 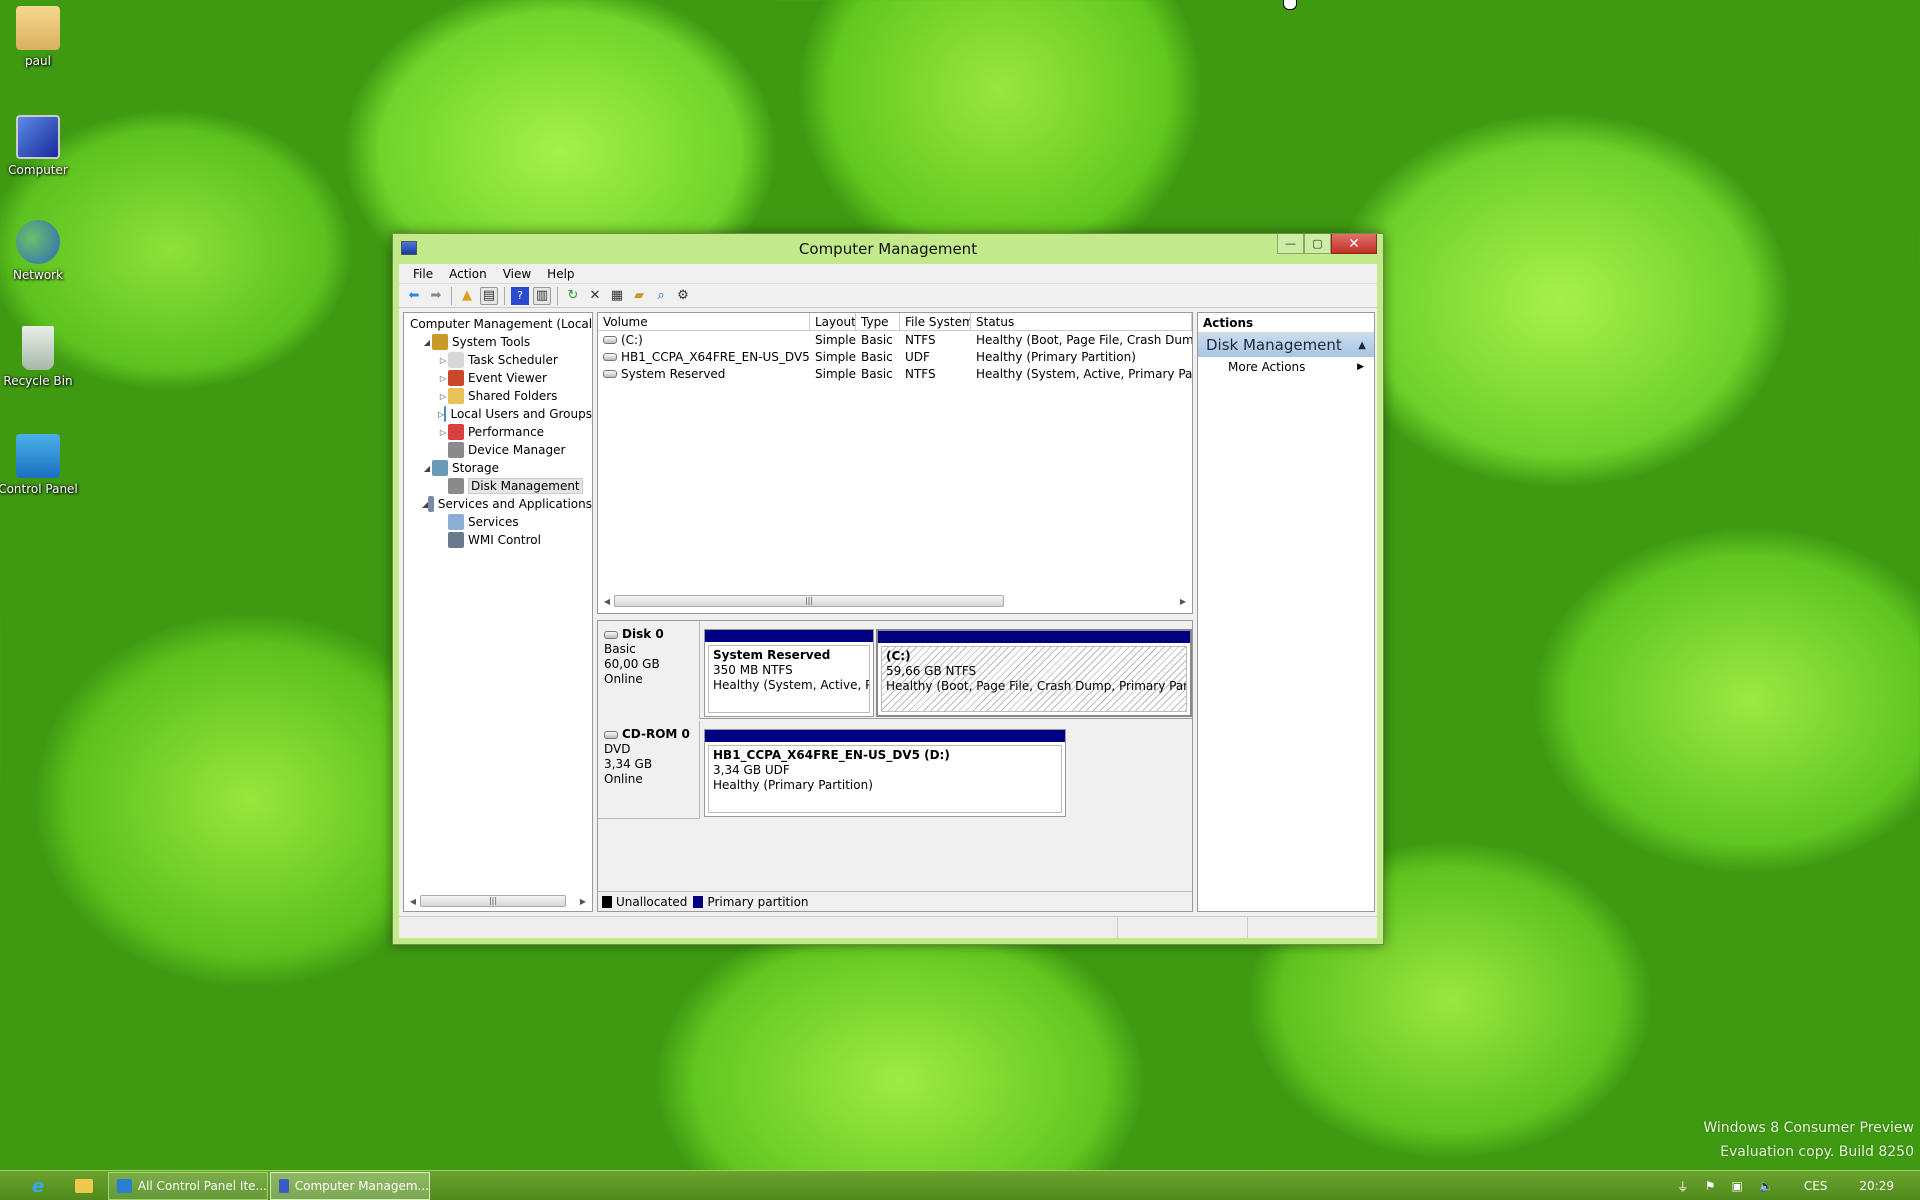 I want to click on tree-item-disk-management: Disk Management, so click(x=498, y=486).